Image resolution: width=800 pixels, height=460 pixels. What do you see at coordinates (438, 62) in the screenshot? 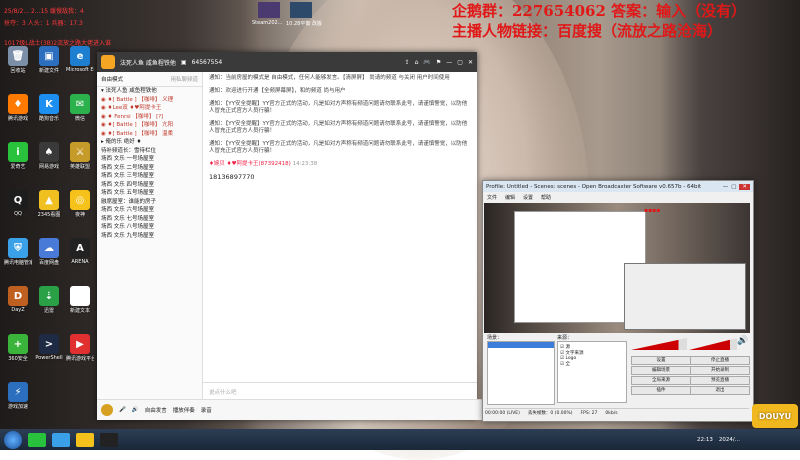
I see `gift-icon: ⚑` at bounding box center [438, 62].